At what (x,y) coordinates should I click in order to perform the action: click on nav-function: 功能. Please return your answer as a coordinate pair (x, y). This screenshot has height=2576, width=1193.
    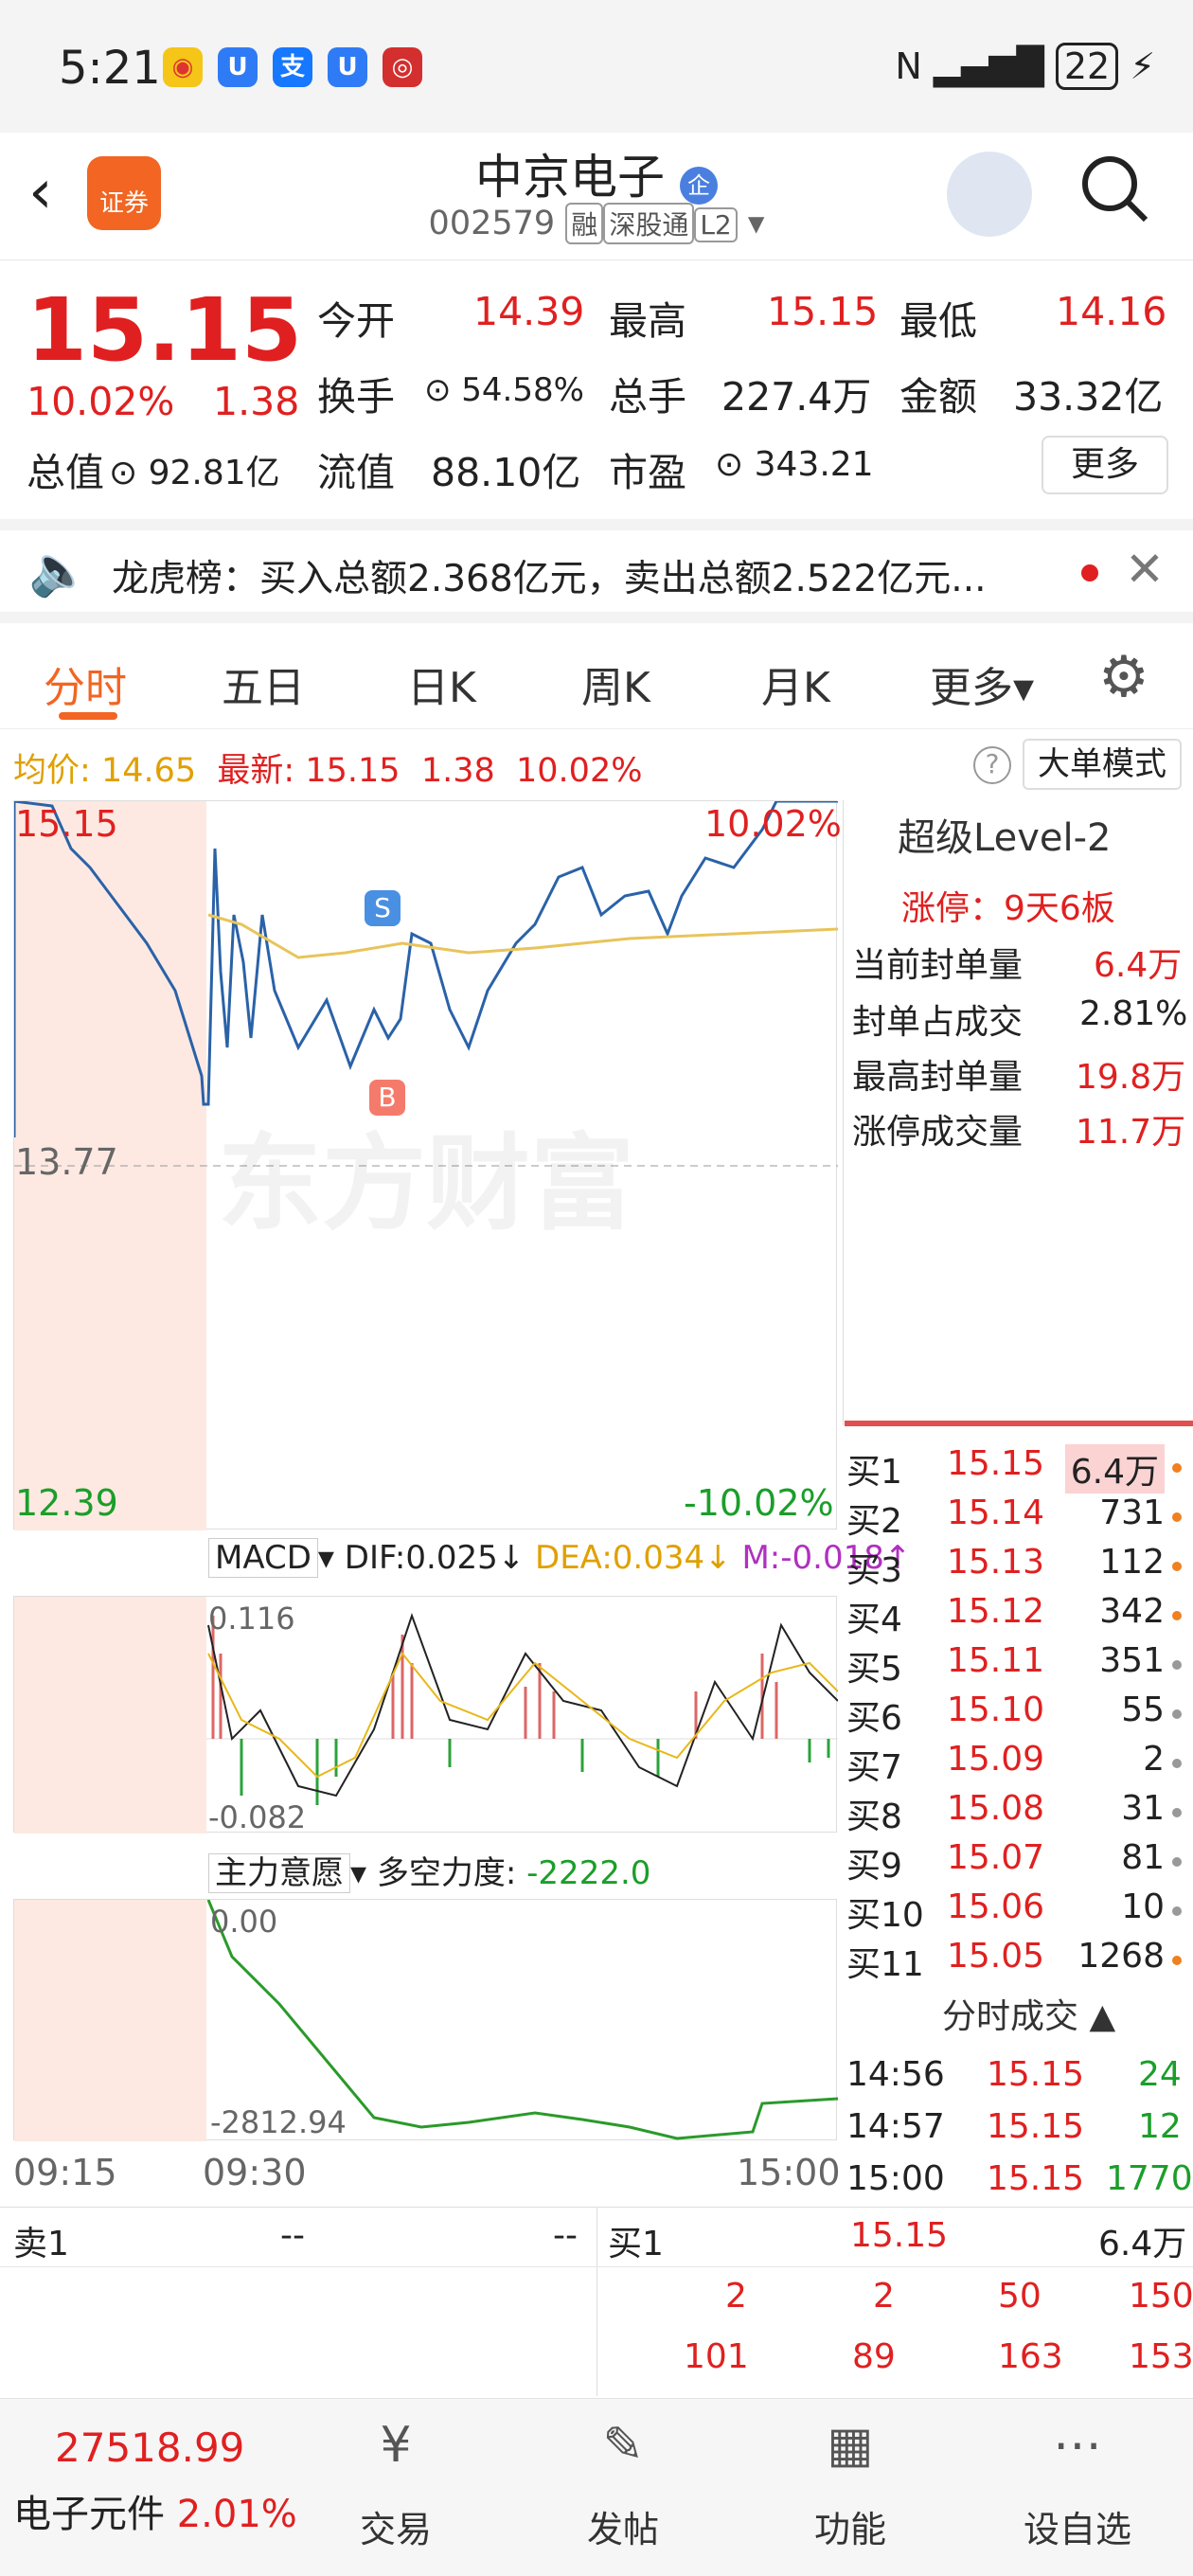
    Looking at the image, I should click on (850, 2526).